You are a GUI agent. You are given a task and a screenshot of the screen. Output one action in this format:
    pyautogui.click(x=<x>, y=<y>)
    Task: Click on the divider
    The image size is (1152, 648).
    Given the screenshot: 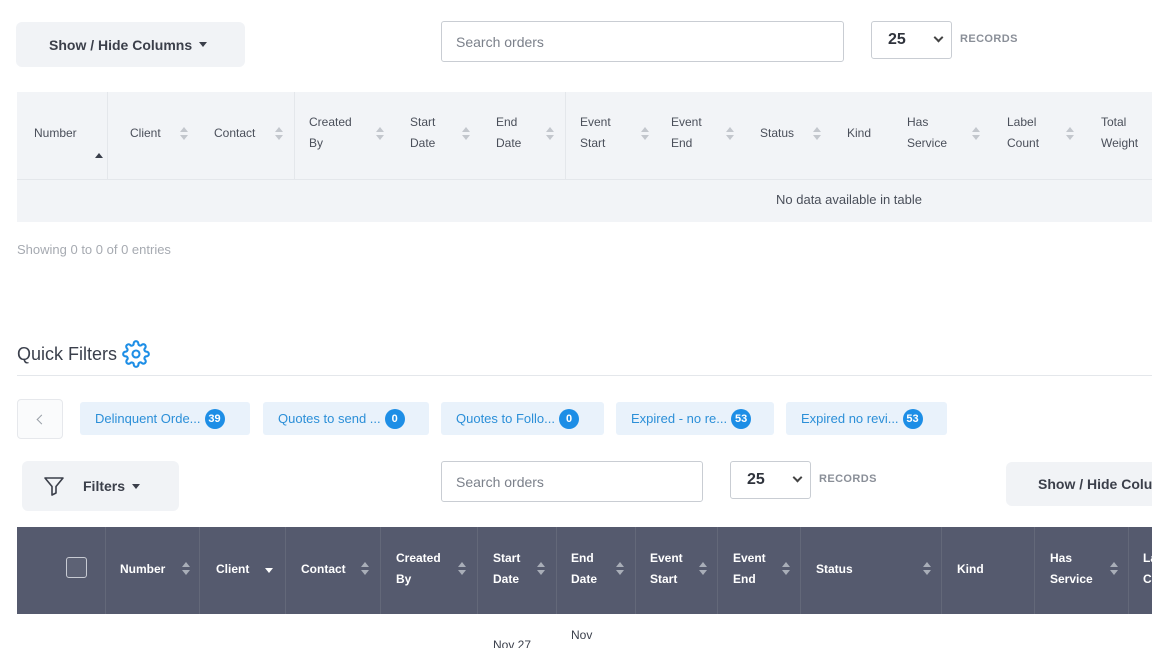 What is the action you would take?
    pyautogui.click(x=584, y=375)
    